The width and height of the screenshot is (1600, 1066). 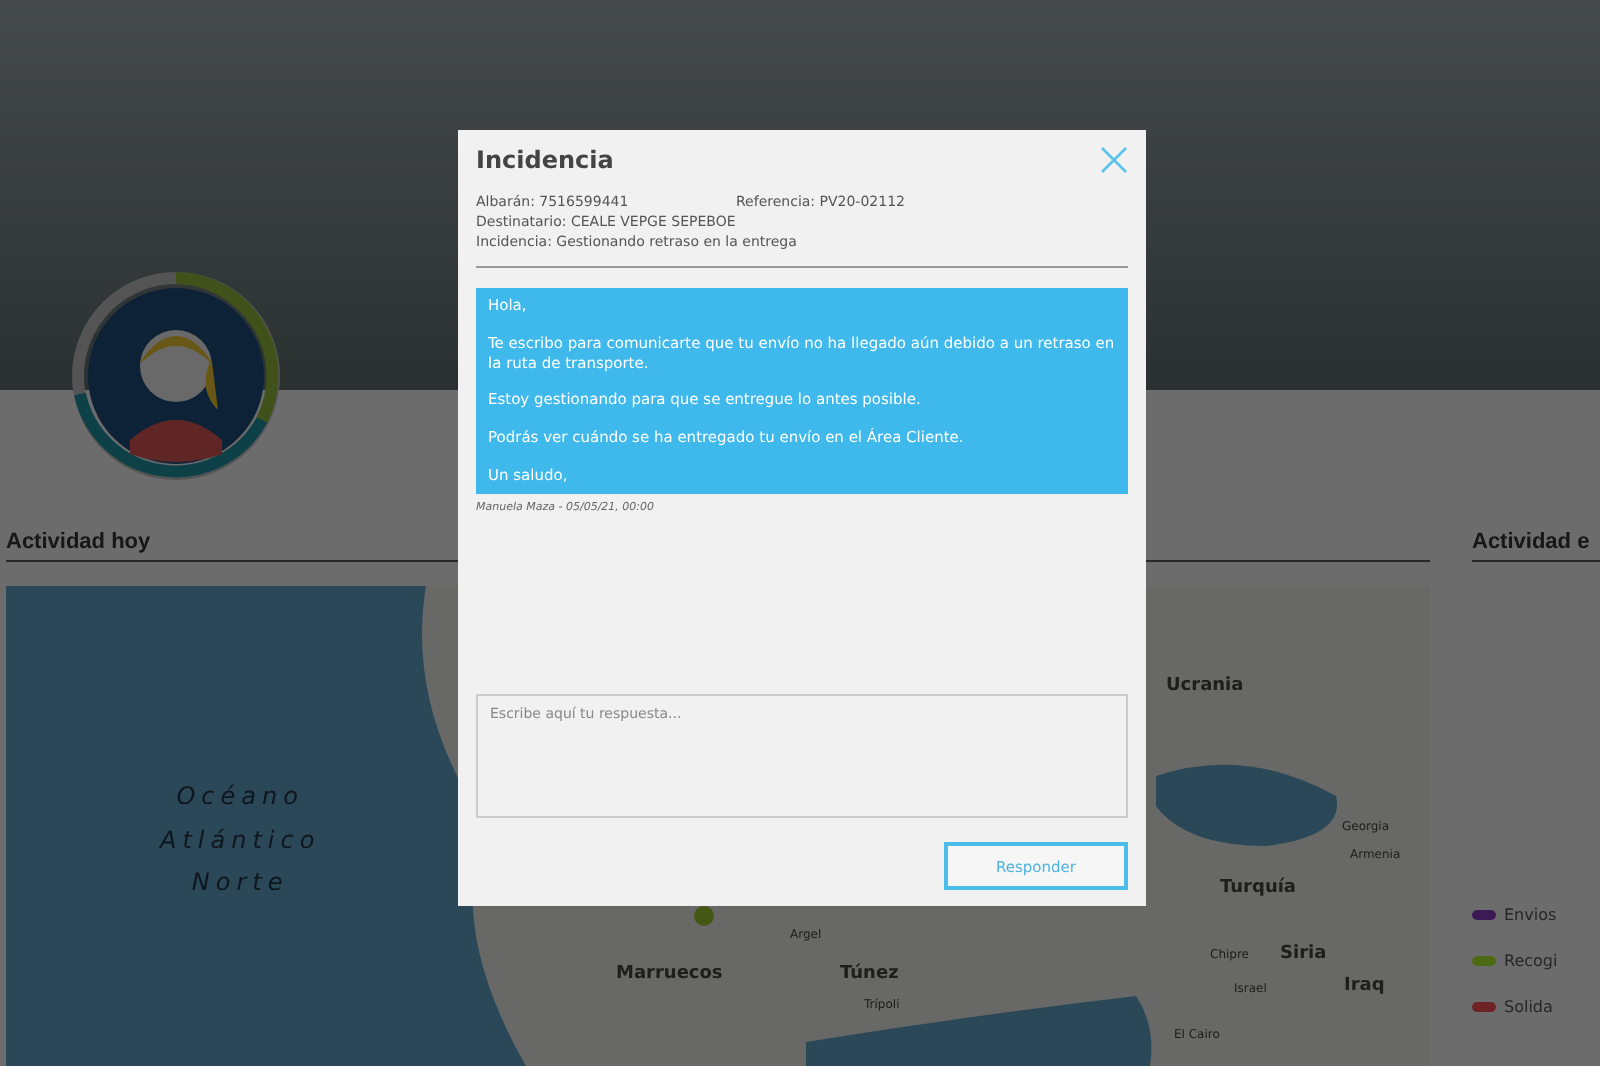 I want to click on avatar-icon, so click(x=176, y=376).